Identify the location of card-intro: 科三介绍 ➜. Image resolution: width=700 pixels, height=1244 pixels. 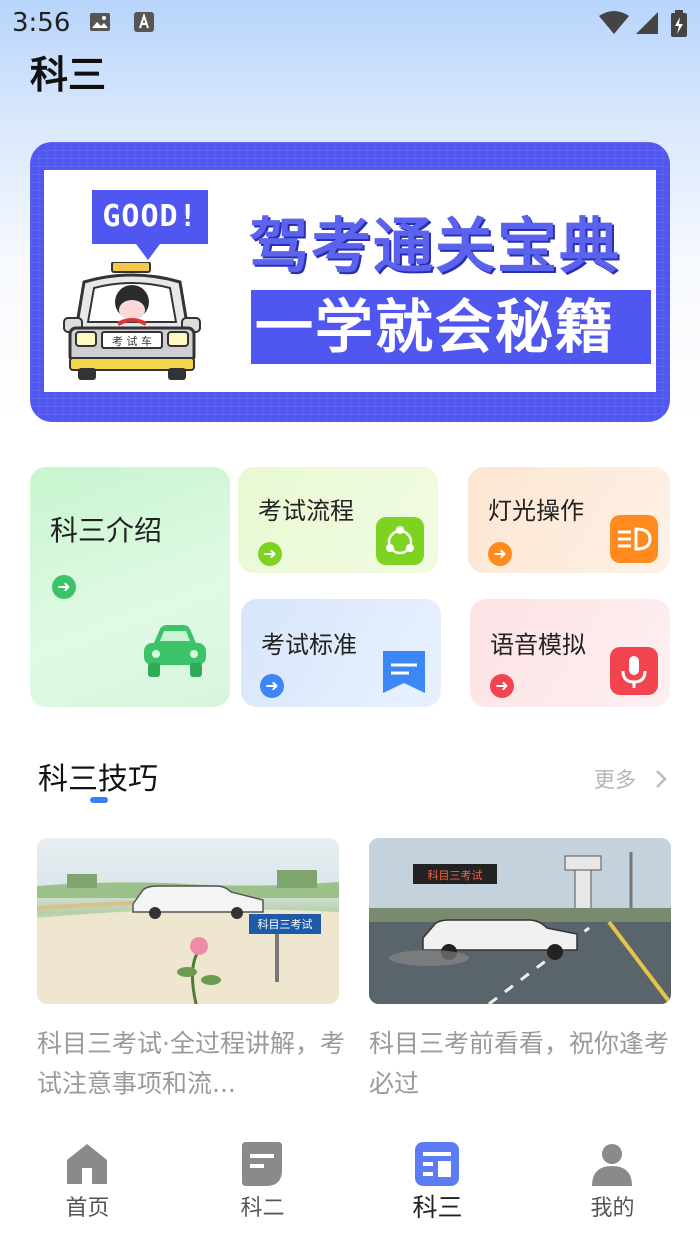
(130, 587).